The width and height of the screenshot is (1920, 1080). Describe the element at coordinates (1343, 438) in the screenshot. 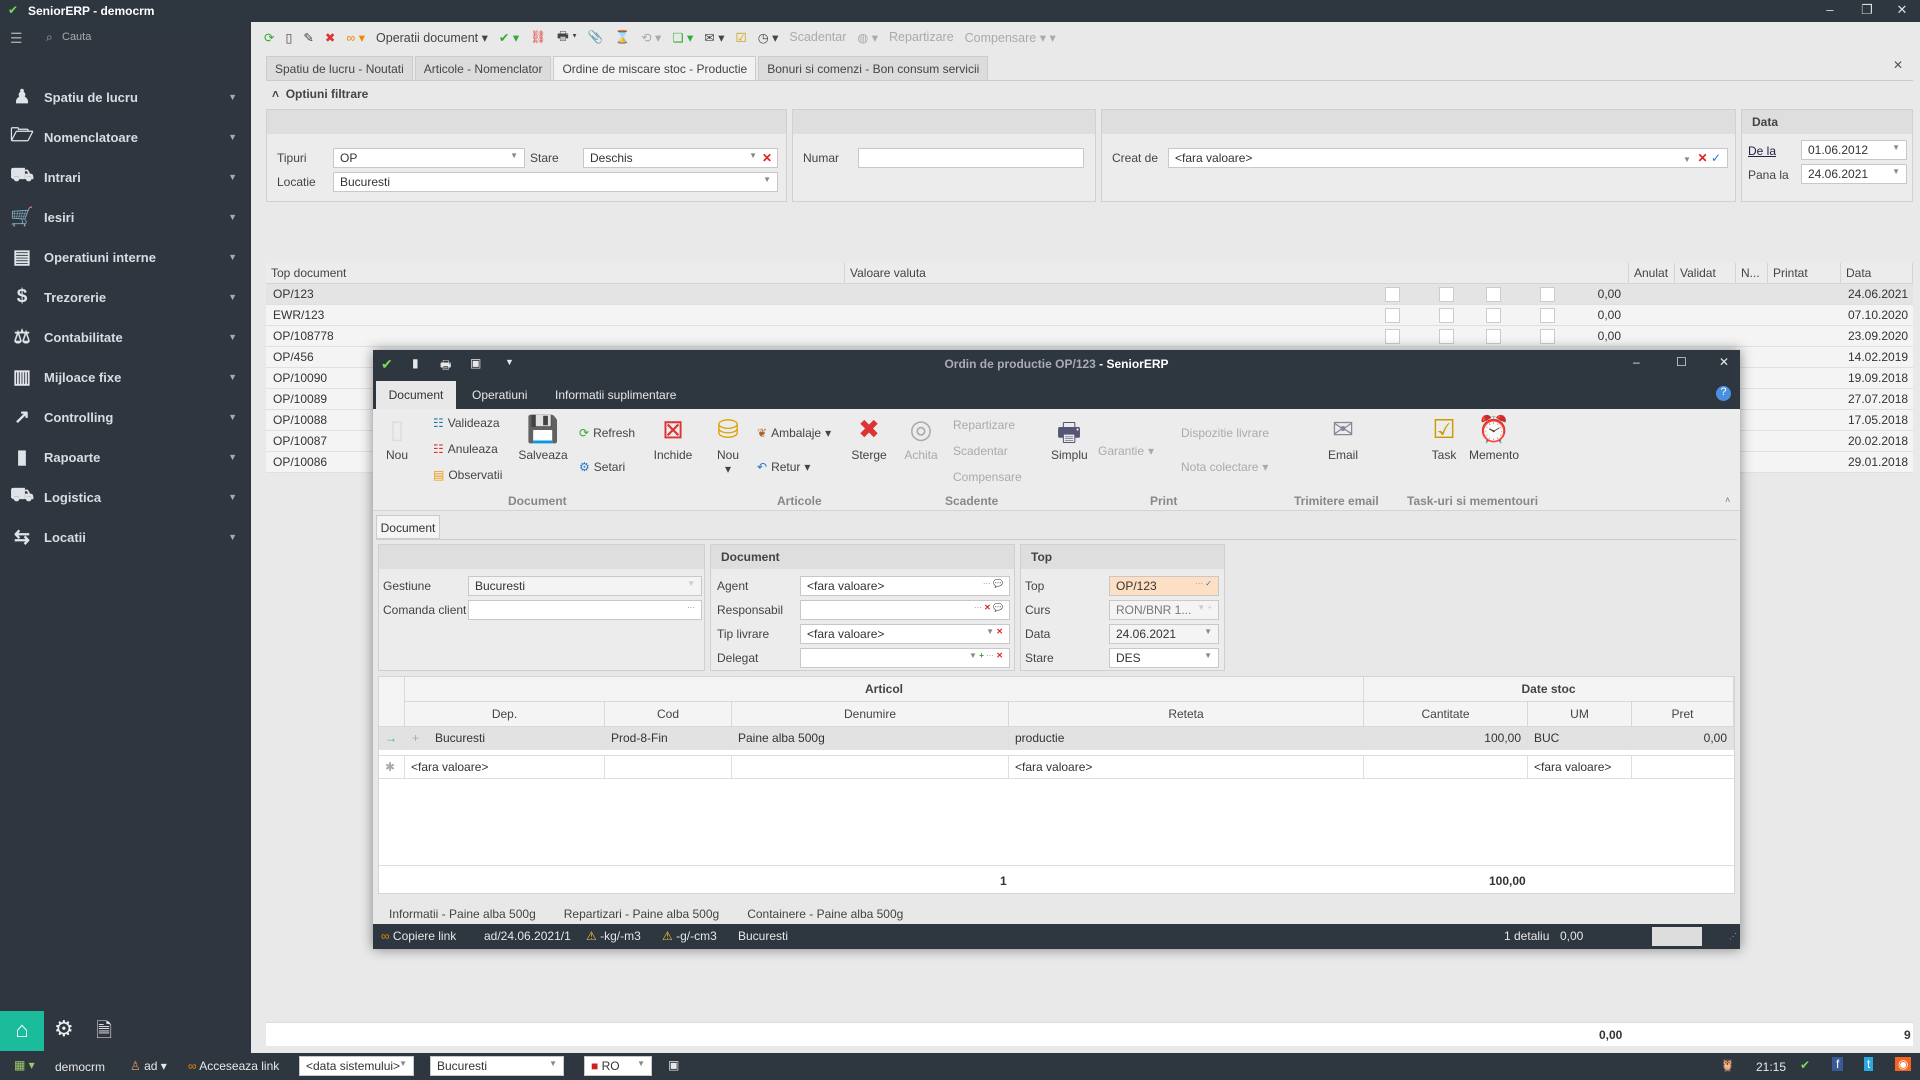

I see `email-button: ✉ Email` at that location.